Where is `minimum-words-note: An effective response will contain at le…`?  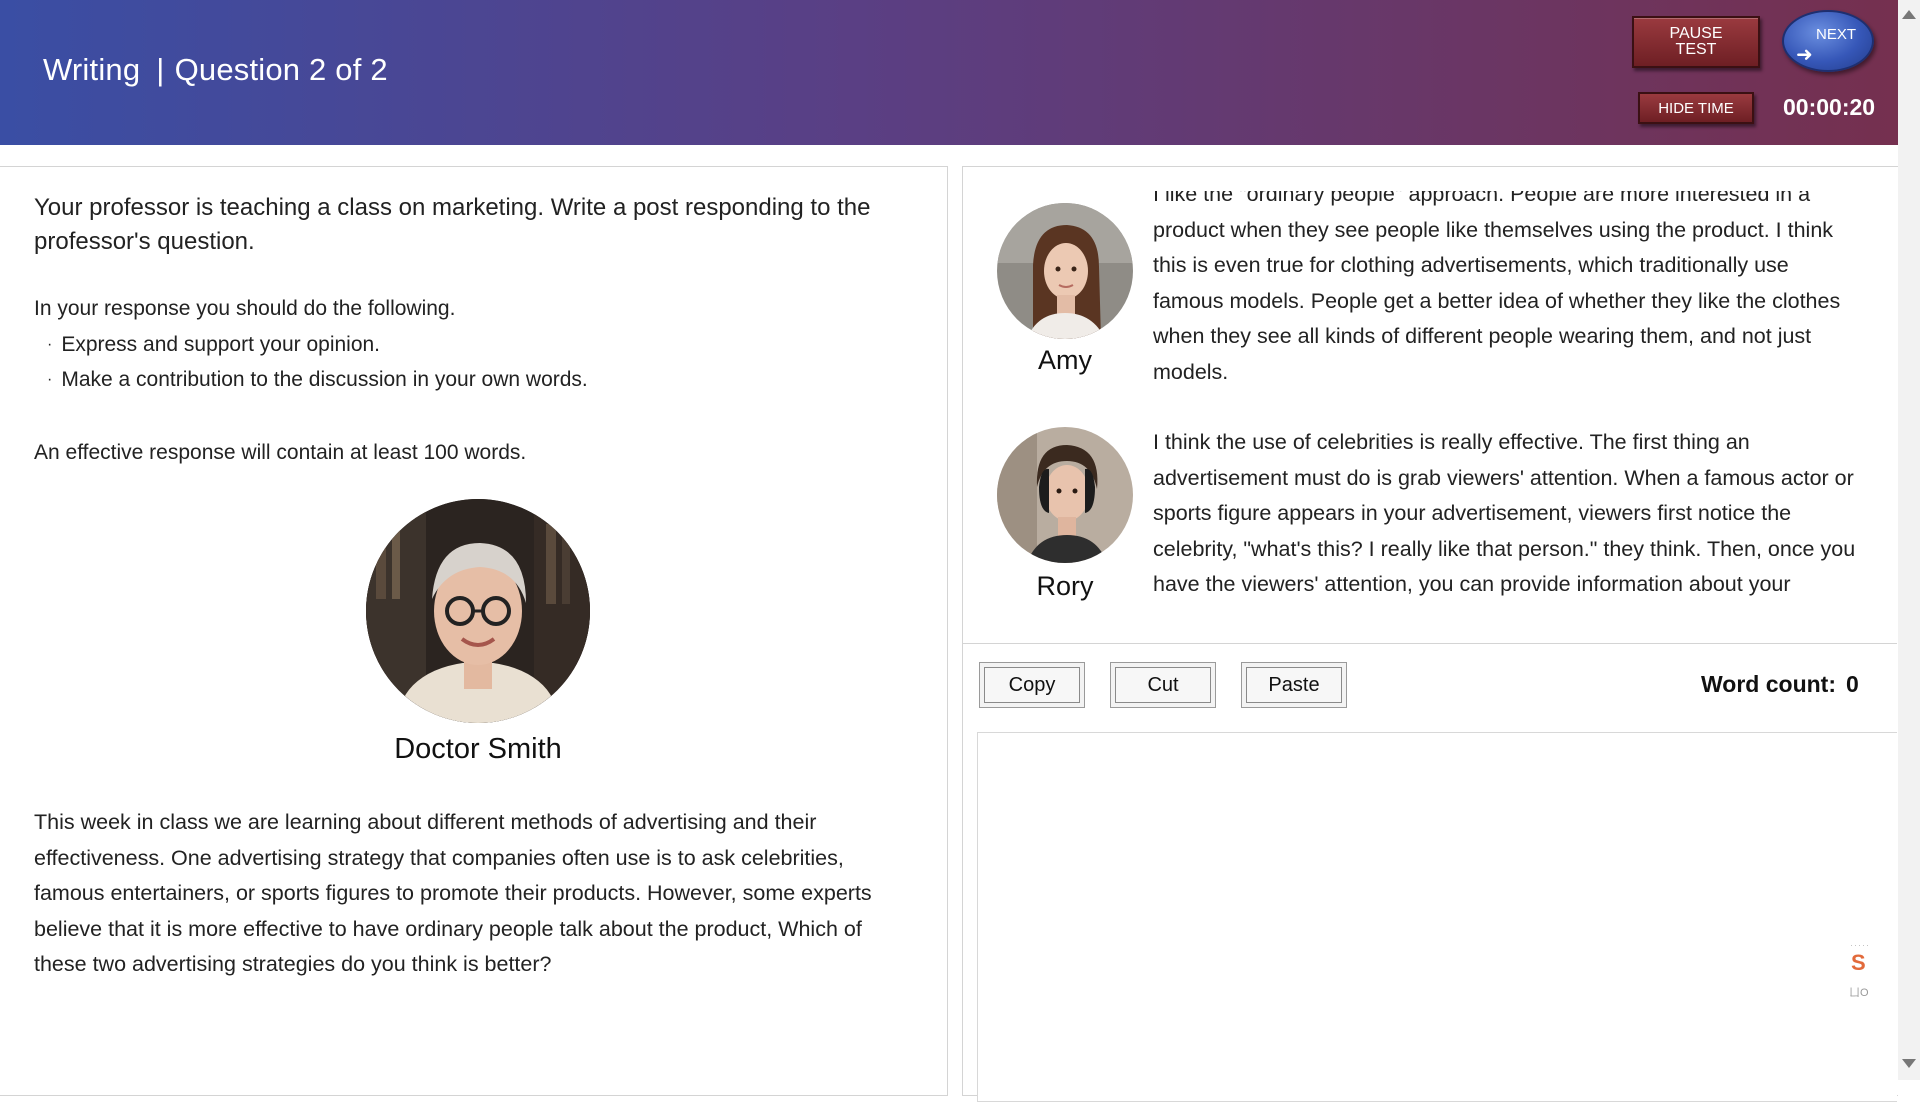 minimum-words-note: An effective response will contain at le… is located at coordinates (280, 452).